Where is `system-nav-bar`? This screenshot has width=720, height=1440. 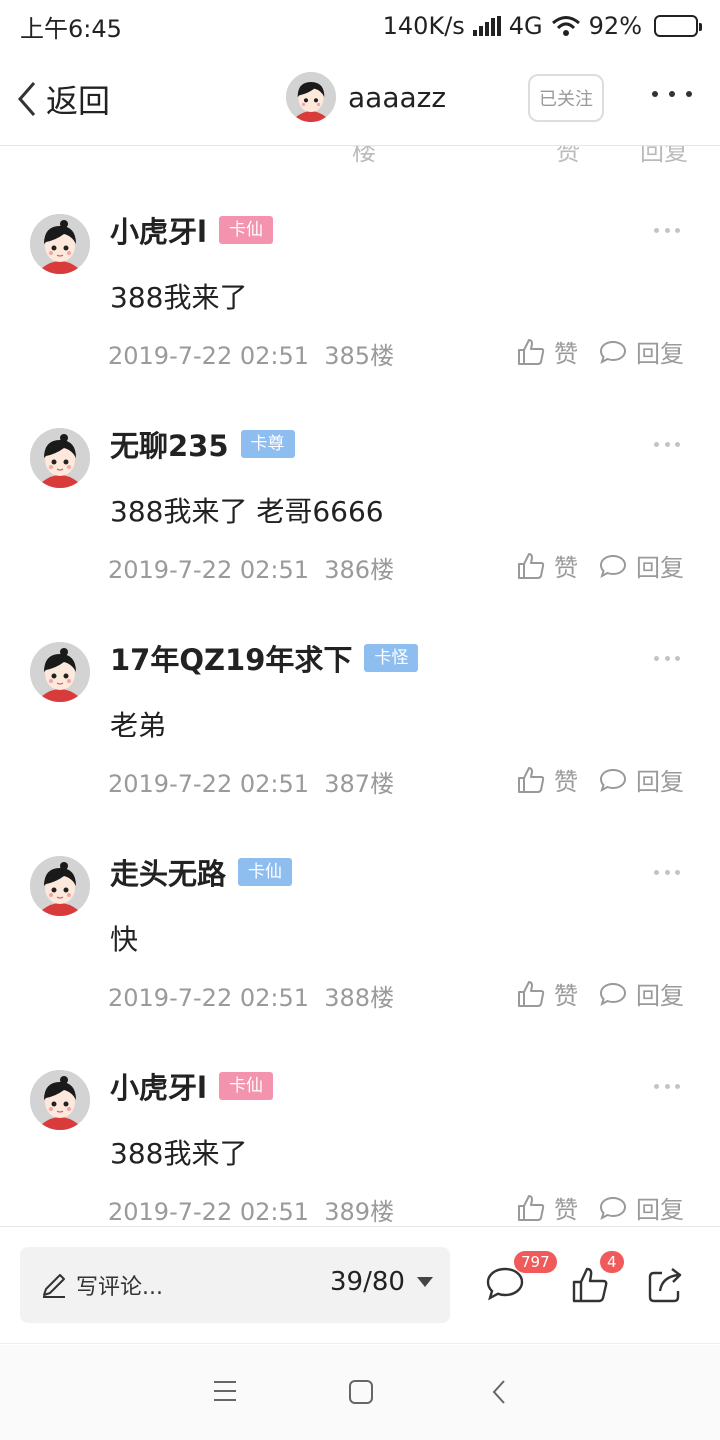 system-nav-bar is located at coordinates (360, 1392).